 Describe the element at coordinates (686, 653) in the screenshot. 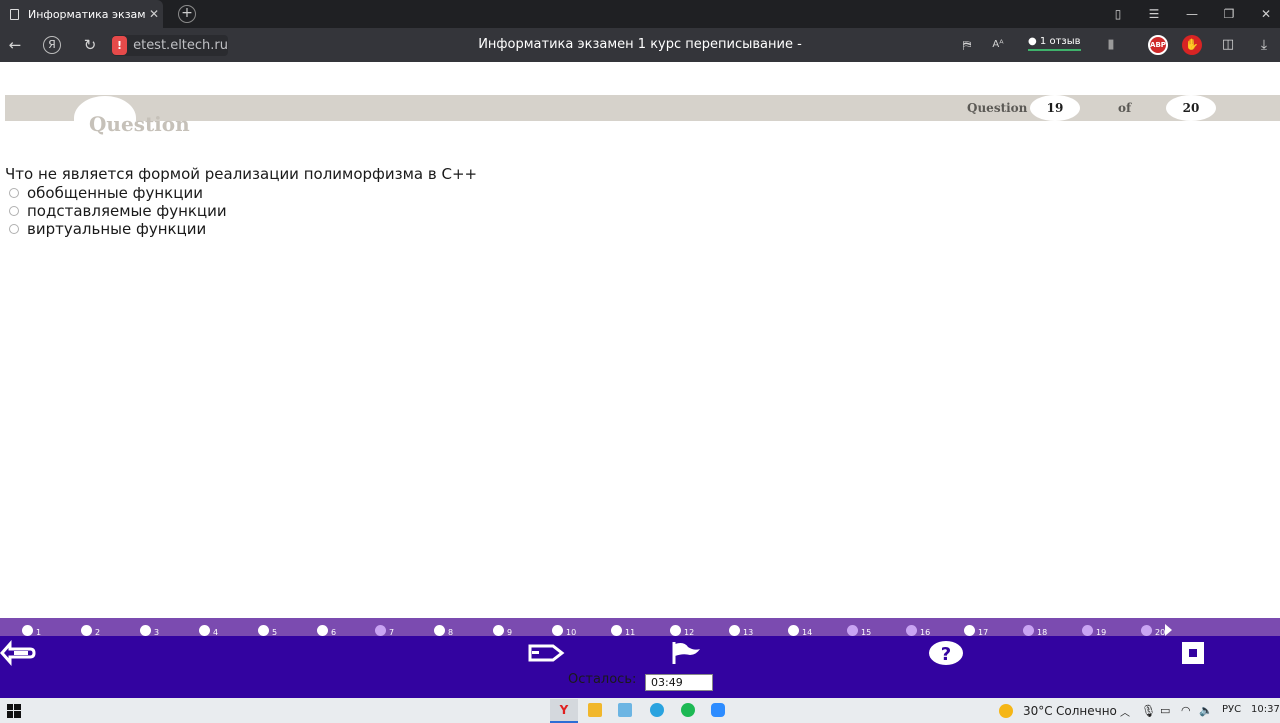

I see `flag-question-icon` at that location.